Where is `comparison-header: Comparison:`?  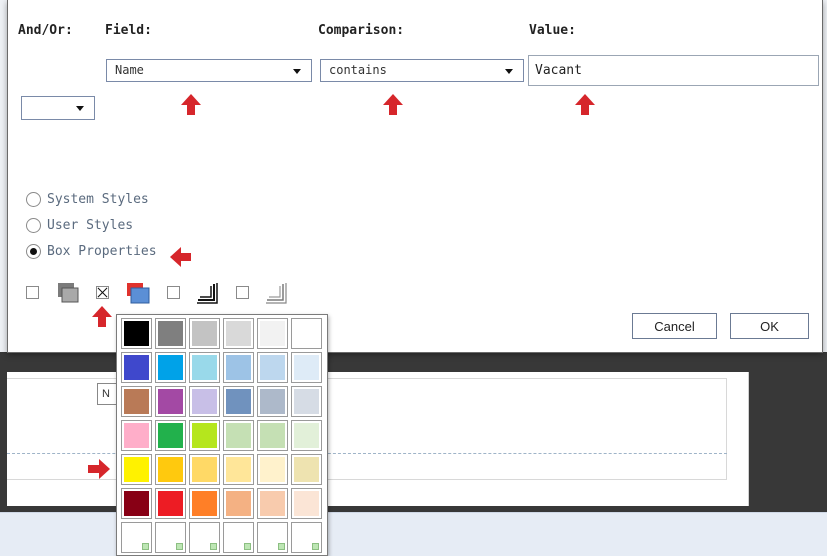 comparison-header: Comparison: is located at coordinates (361, 30).